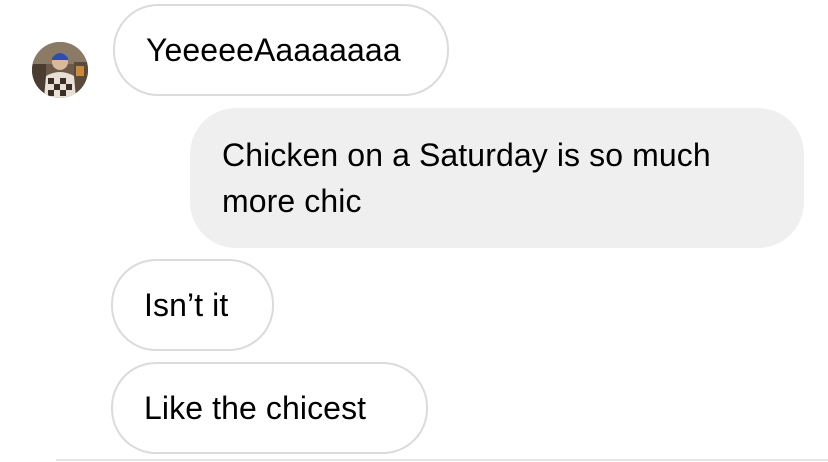  I want to click on bottom-divider, so click(442, 460).